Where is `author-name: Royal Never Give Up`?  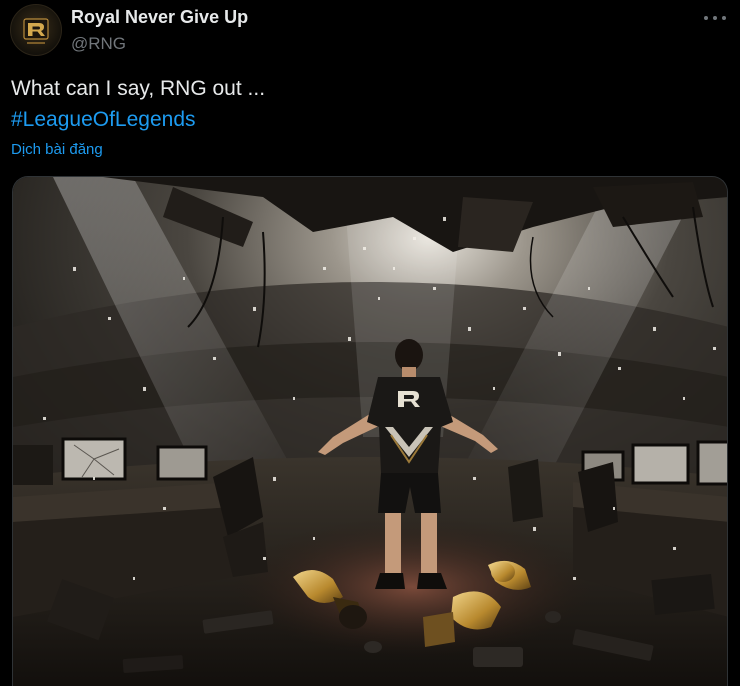 author-name: Royal Never Give Up is located at coordinates (159, 17).